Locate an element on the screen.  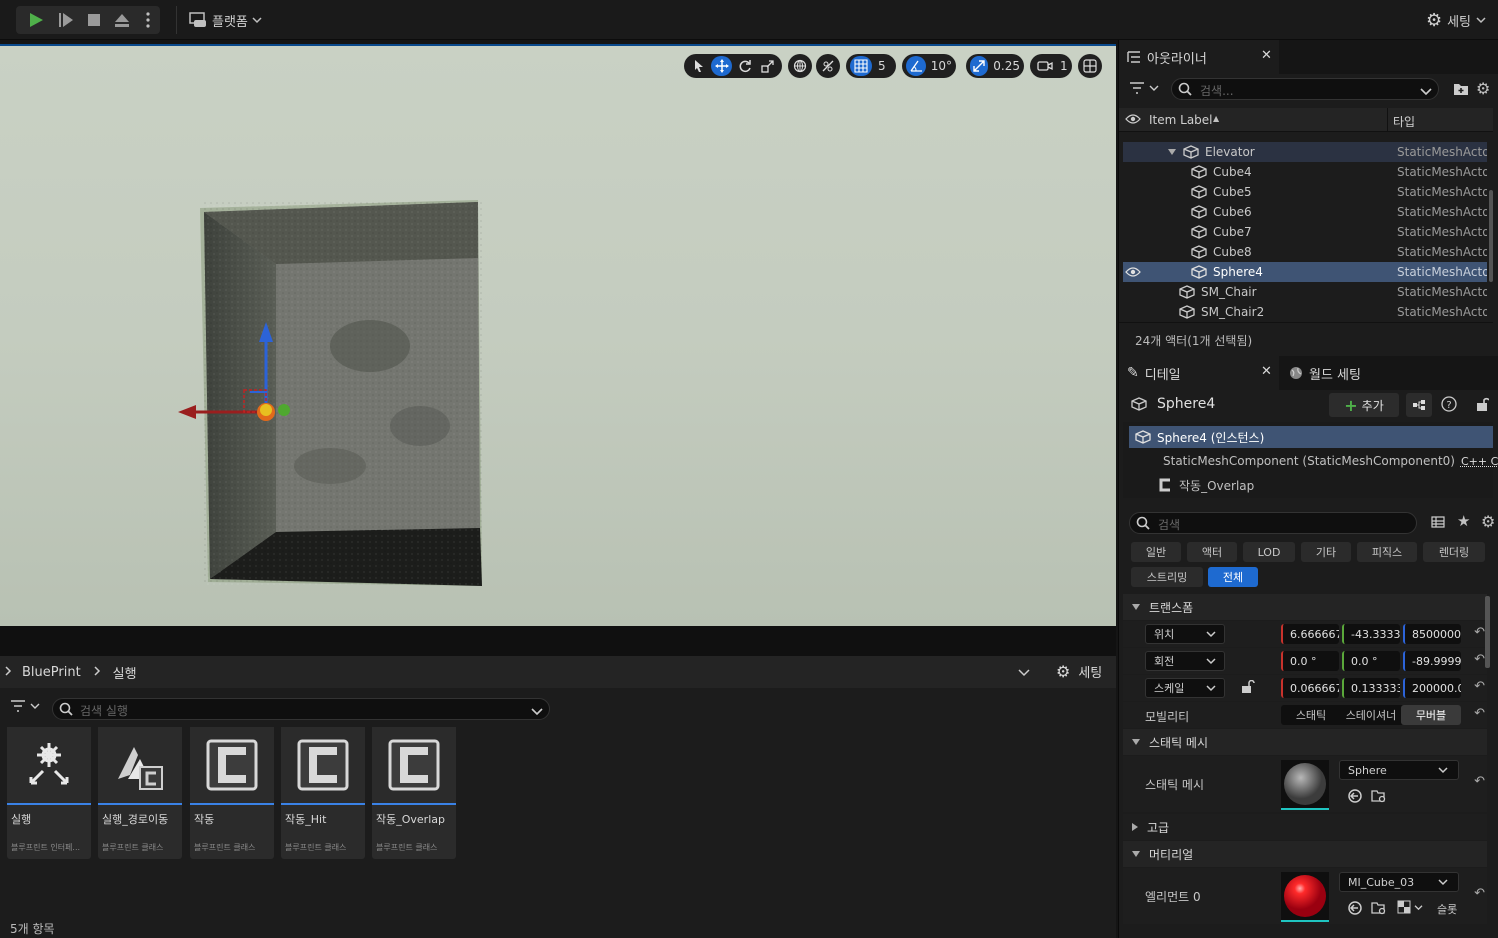
cpp-tag: C++ C is located at coordinates (1479, 461).